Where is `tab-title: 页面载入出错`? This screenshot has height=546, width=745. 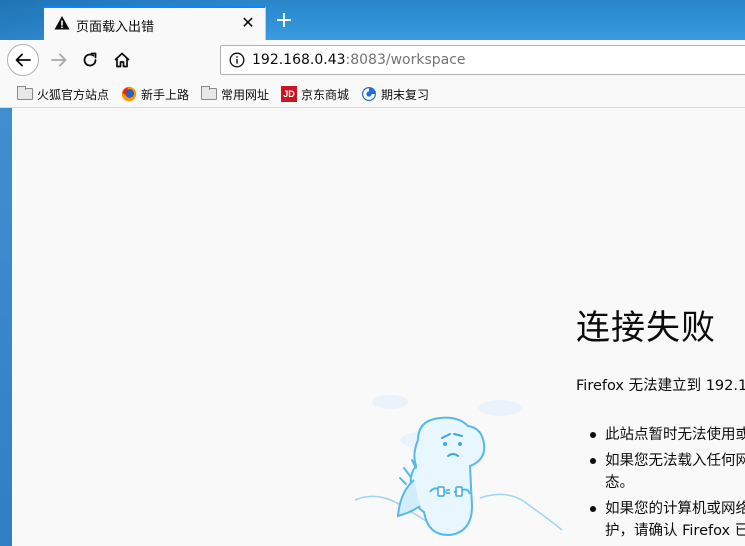
tab-title: 页面载入出错 is located at coordinates (115, 27).